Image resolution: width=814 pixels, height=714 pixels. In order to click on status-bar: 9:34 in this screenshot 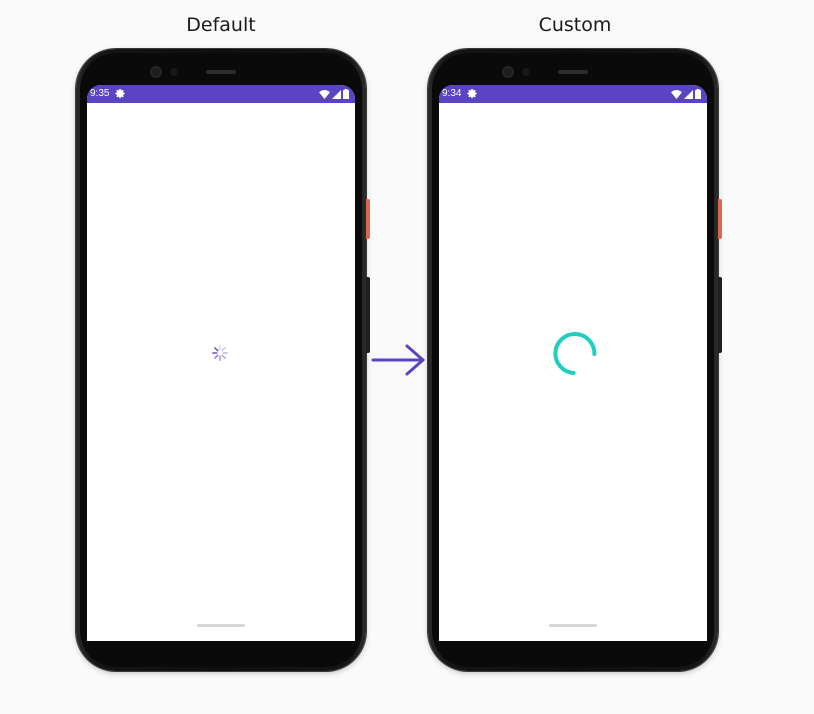, I will do `click(573, 94)`.